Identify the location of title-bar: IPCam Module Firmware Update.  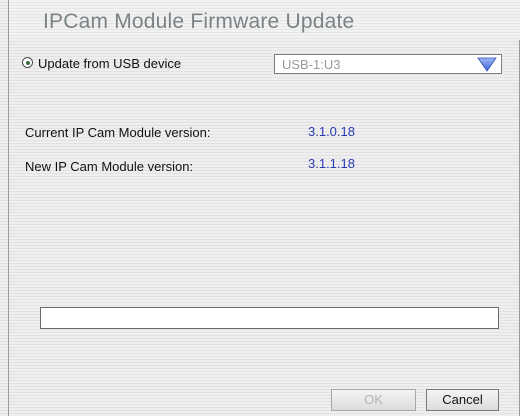
(264, 20).